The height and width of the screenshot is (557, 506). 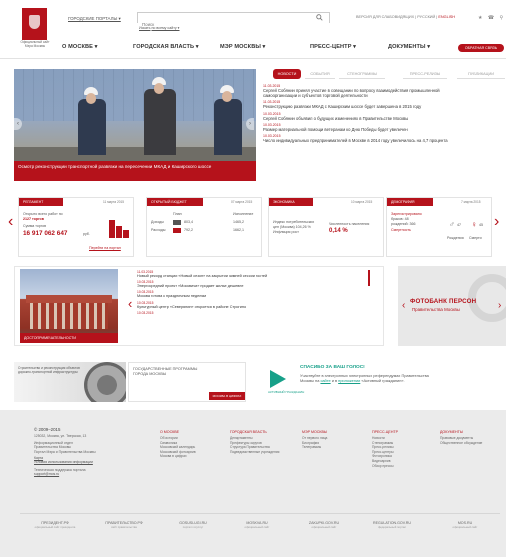 I want to click on accessibility-link: ВЕРСИЯ ДЛЯ СЛАБОВИДЯЩИХ, so click(x=385, y=17).